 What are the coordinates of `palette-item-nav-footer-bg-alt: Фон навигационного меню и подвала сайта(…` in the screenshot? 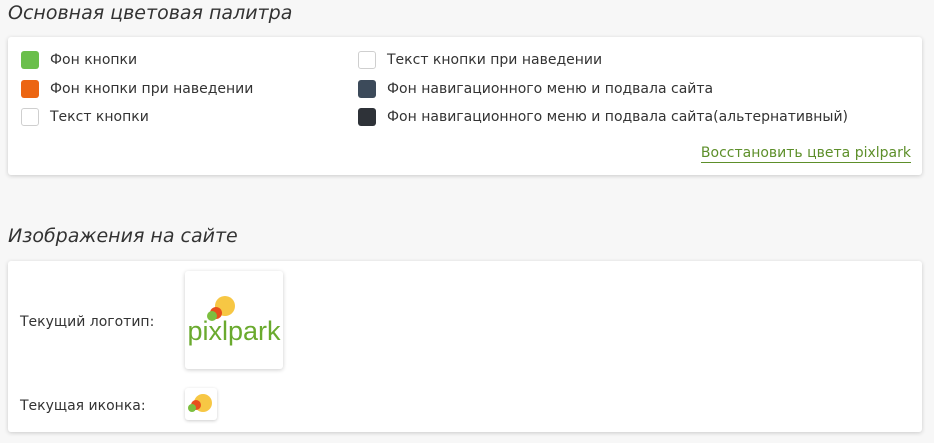 It's located at (603, 117).